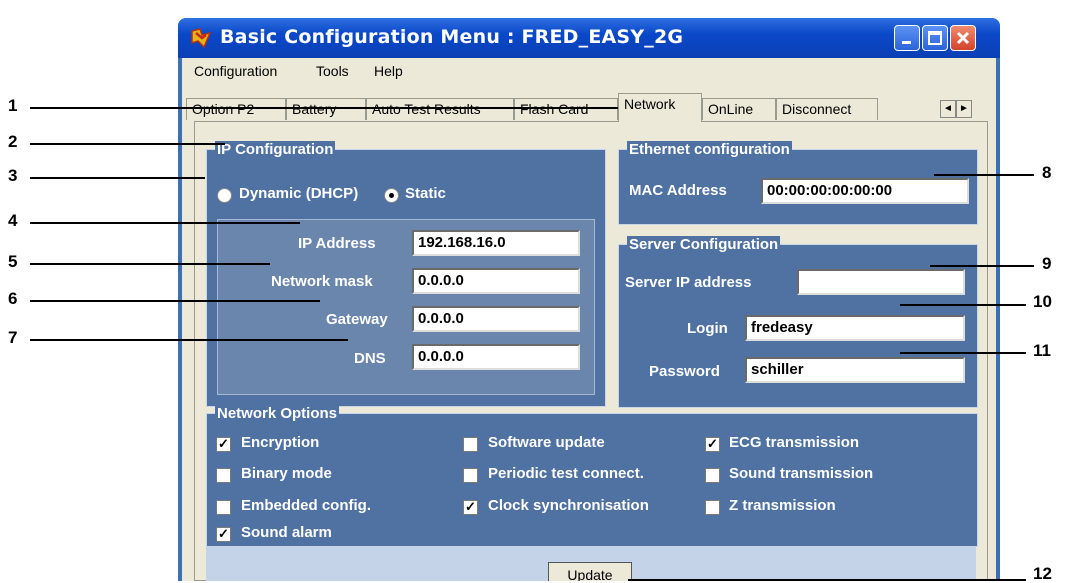 This screenshot has width=1075, height=583. Describe the element at coordinates (332, 71) in the screenshot. I see `menu-tools: Tools` at that location.